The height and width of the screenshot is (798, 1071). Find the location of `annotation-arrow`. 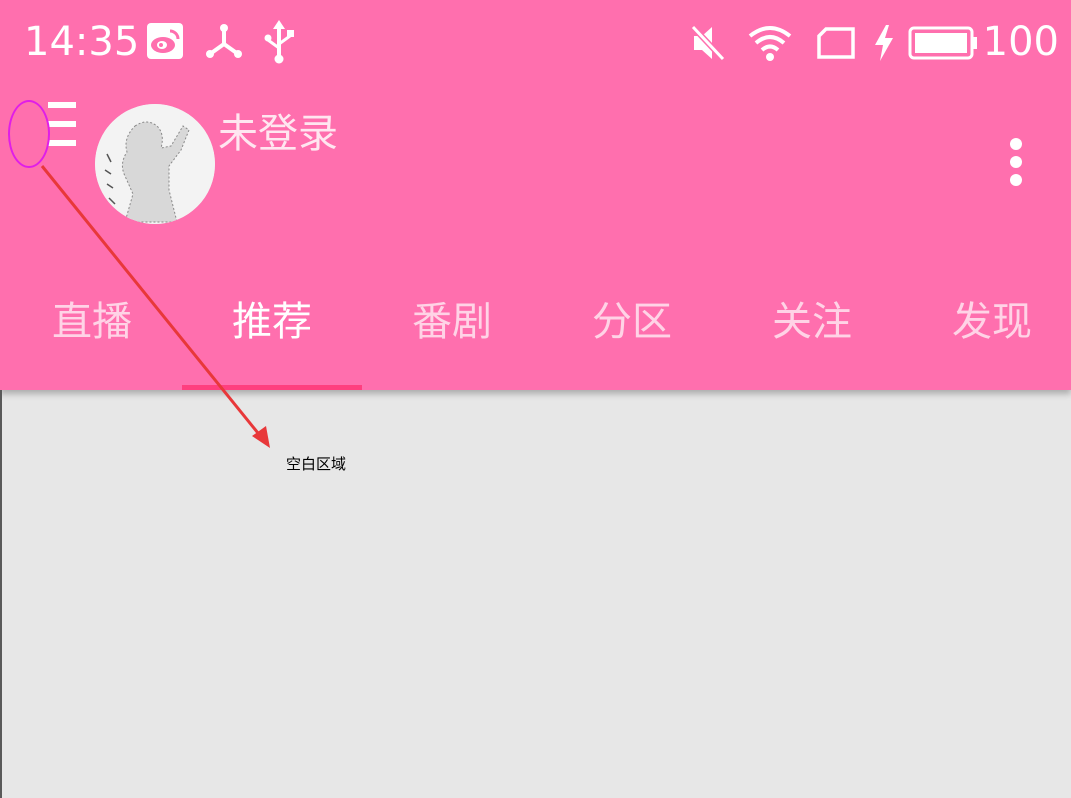

annotation-arrow is located at coordinates (155, 306).